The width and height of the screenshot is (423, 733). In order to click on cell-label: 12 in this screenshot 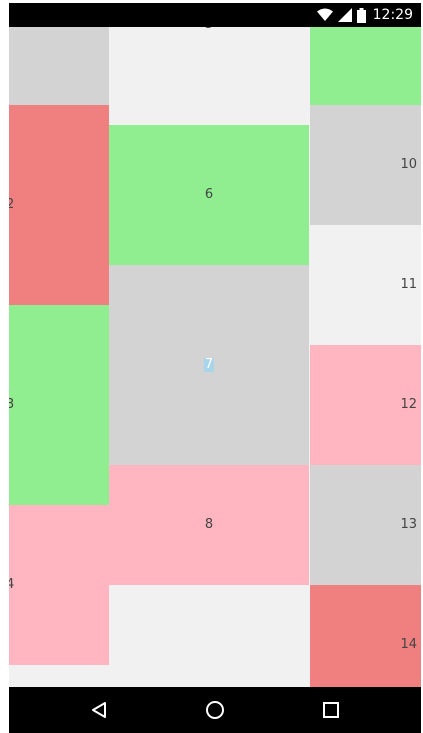, I will do `click(408, 404)`.